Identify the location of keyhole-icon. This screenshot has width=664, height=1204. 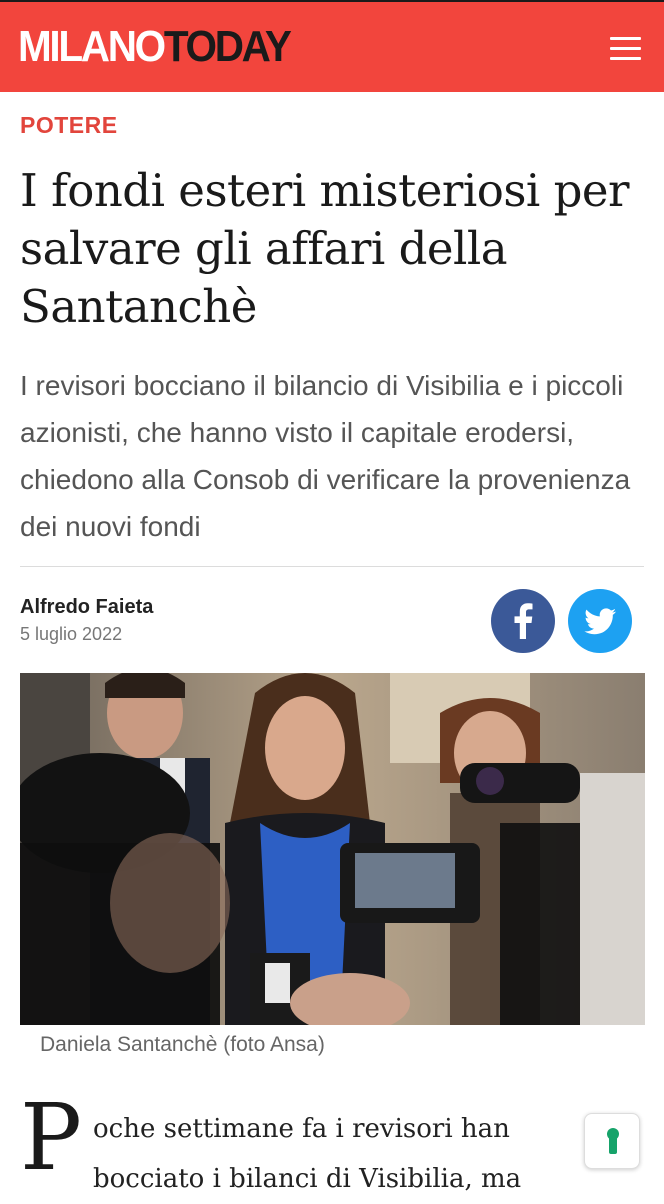
(613, 1141).